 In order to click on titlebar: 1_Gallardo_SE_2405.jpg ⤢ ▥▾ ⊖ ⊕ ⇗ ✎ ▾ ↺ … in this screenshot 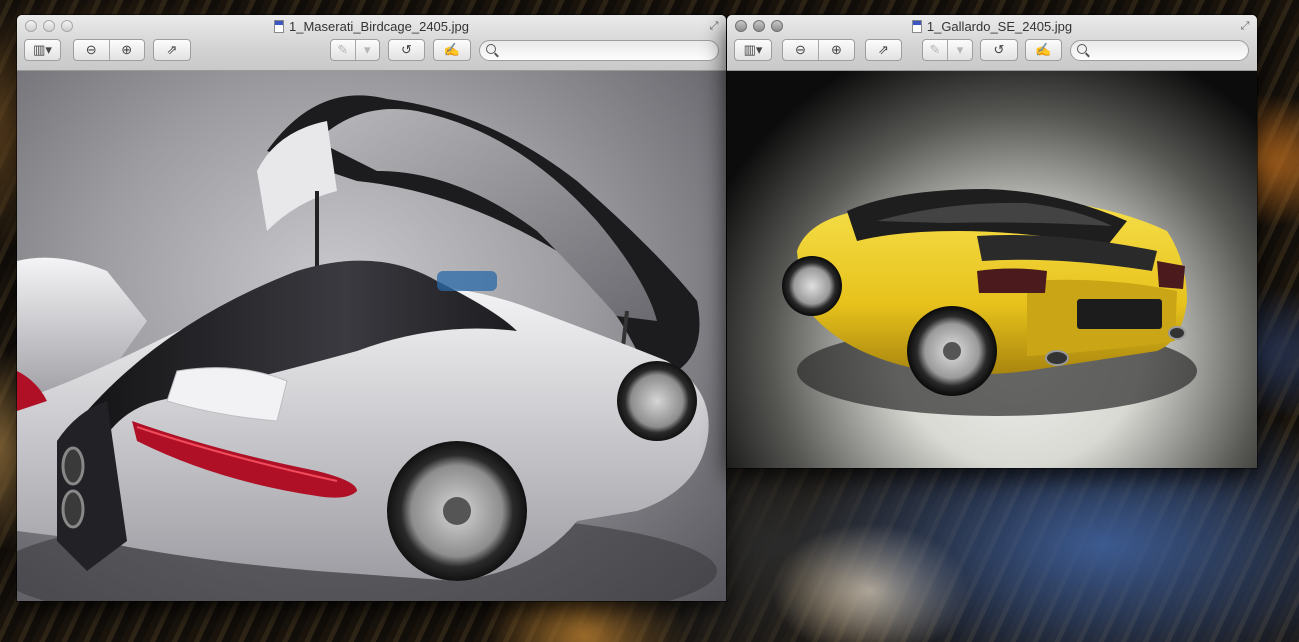, I will do `click(992, 43)`.